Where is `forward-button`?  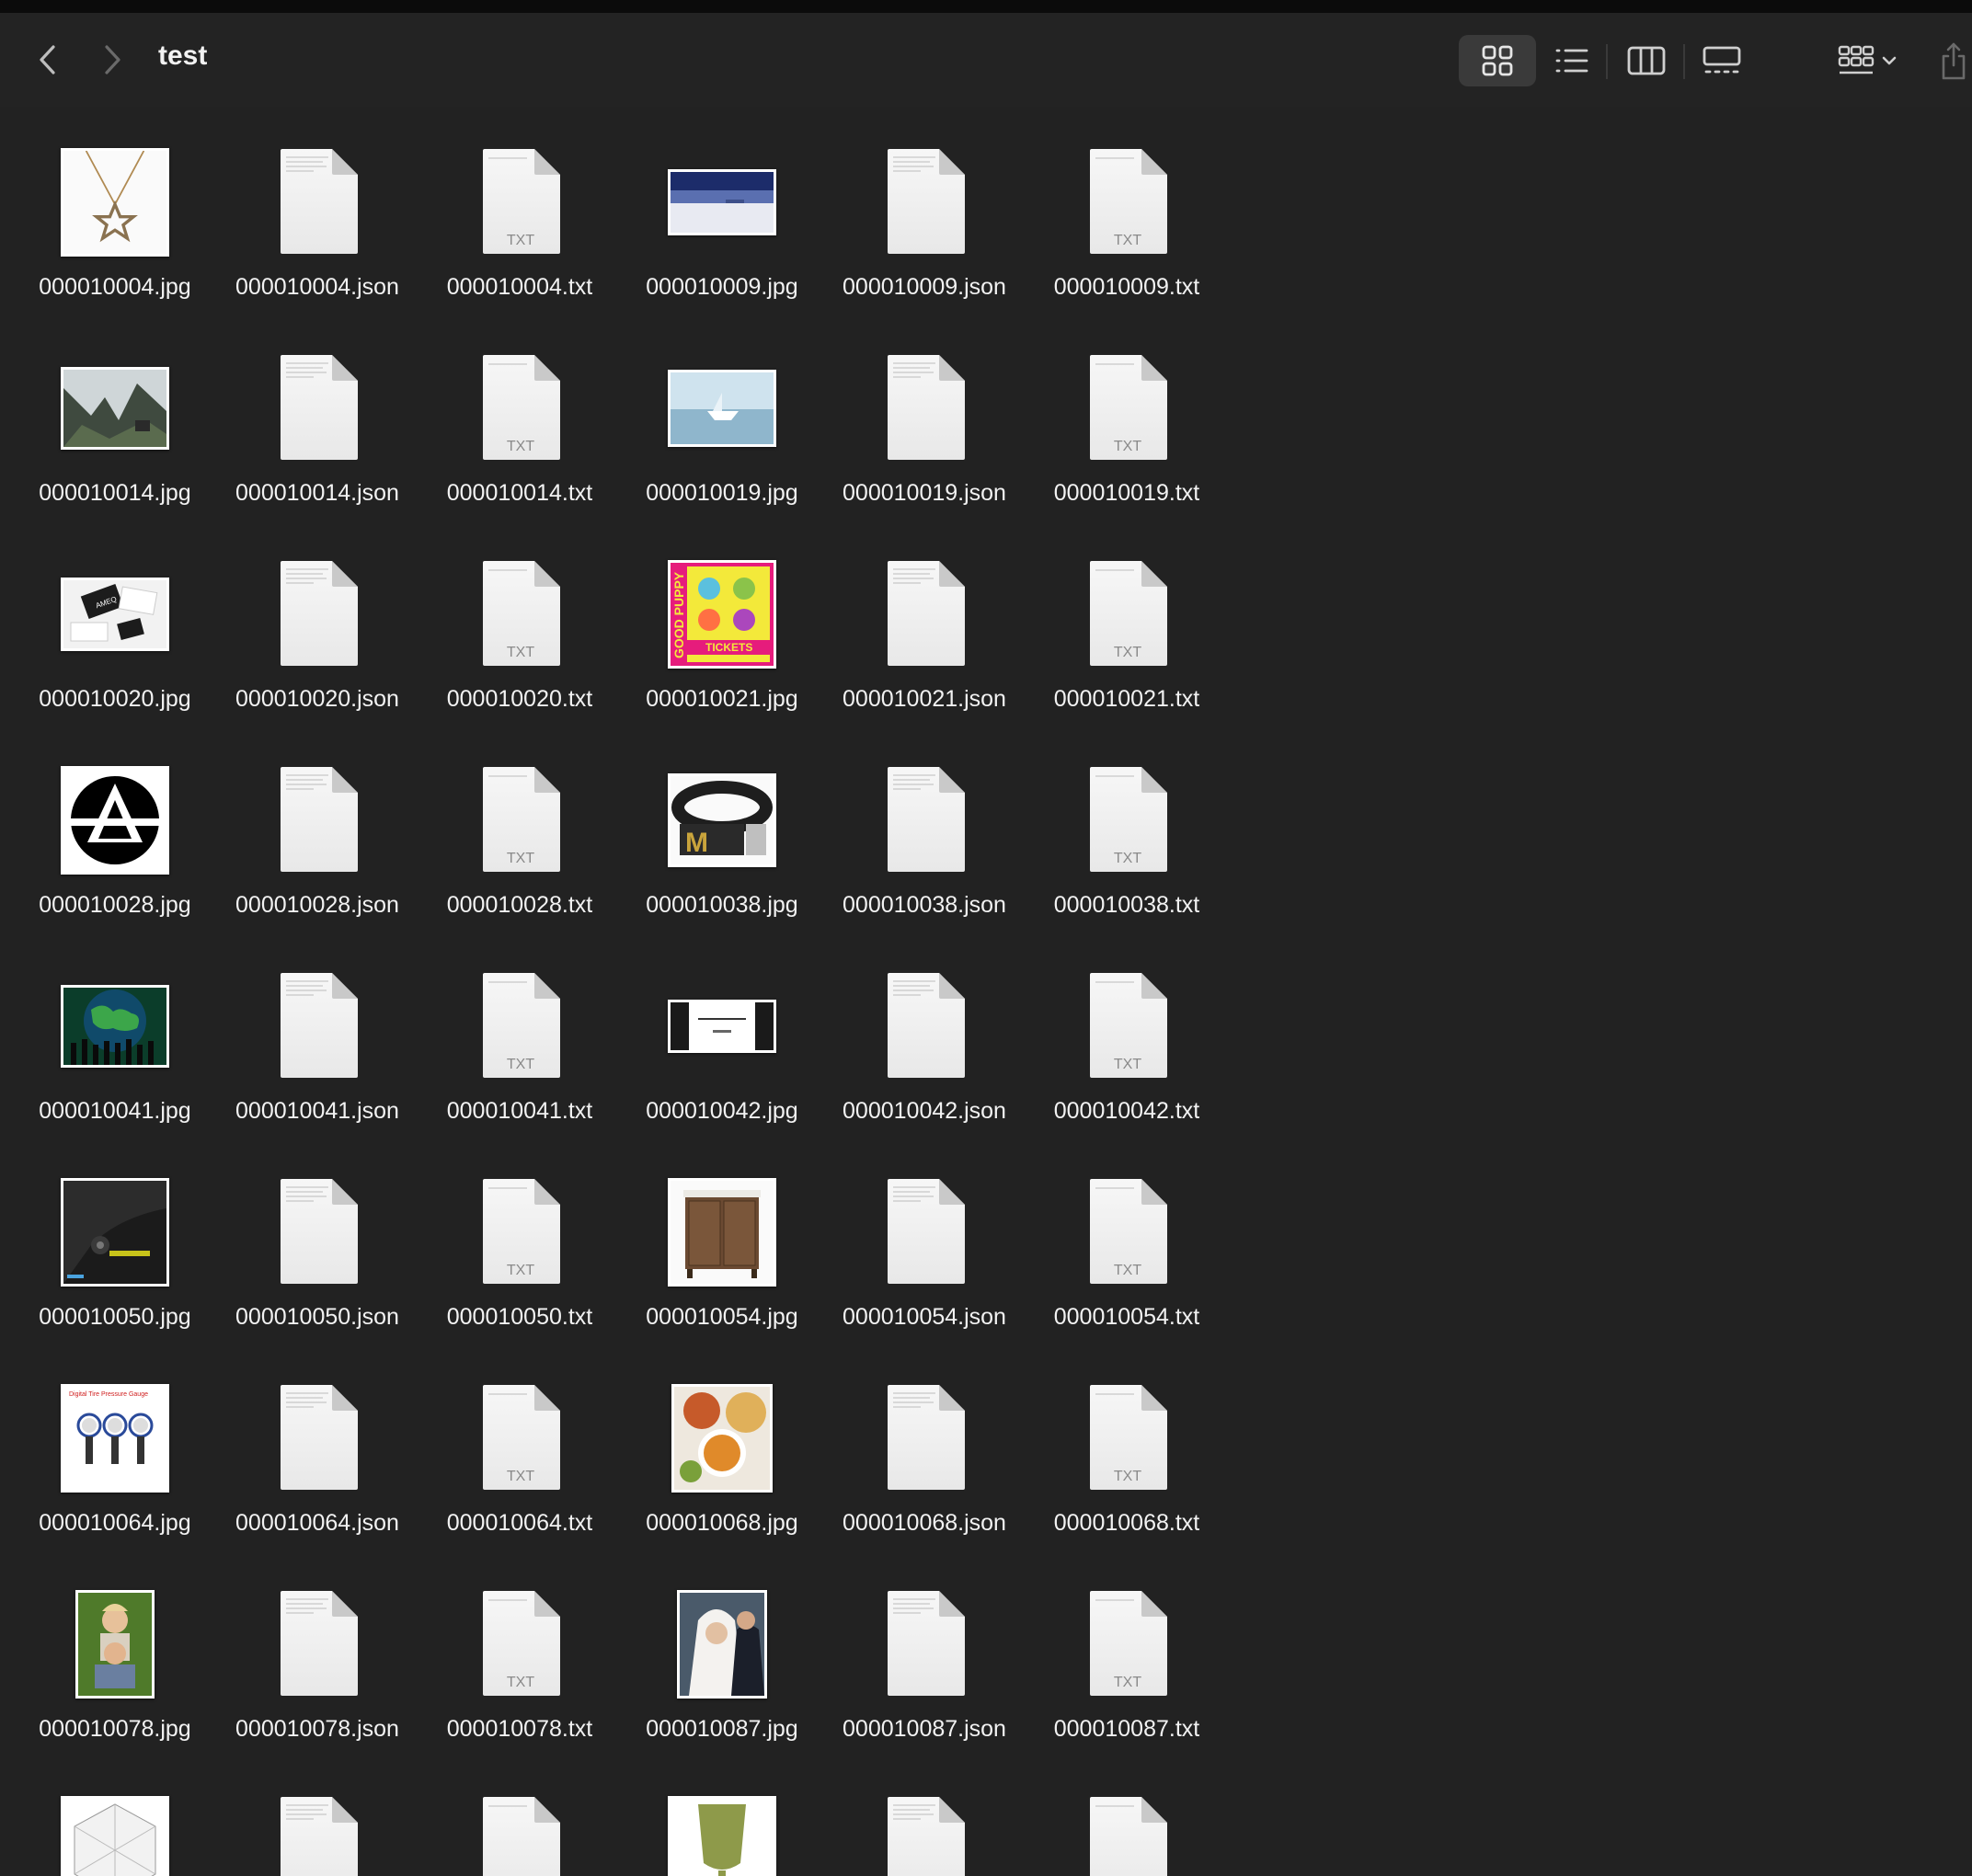 forward-button is located at coordinates (113, 60).